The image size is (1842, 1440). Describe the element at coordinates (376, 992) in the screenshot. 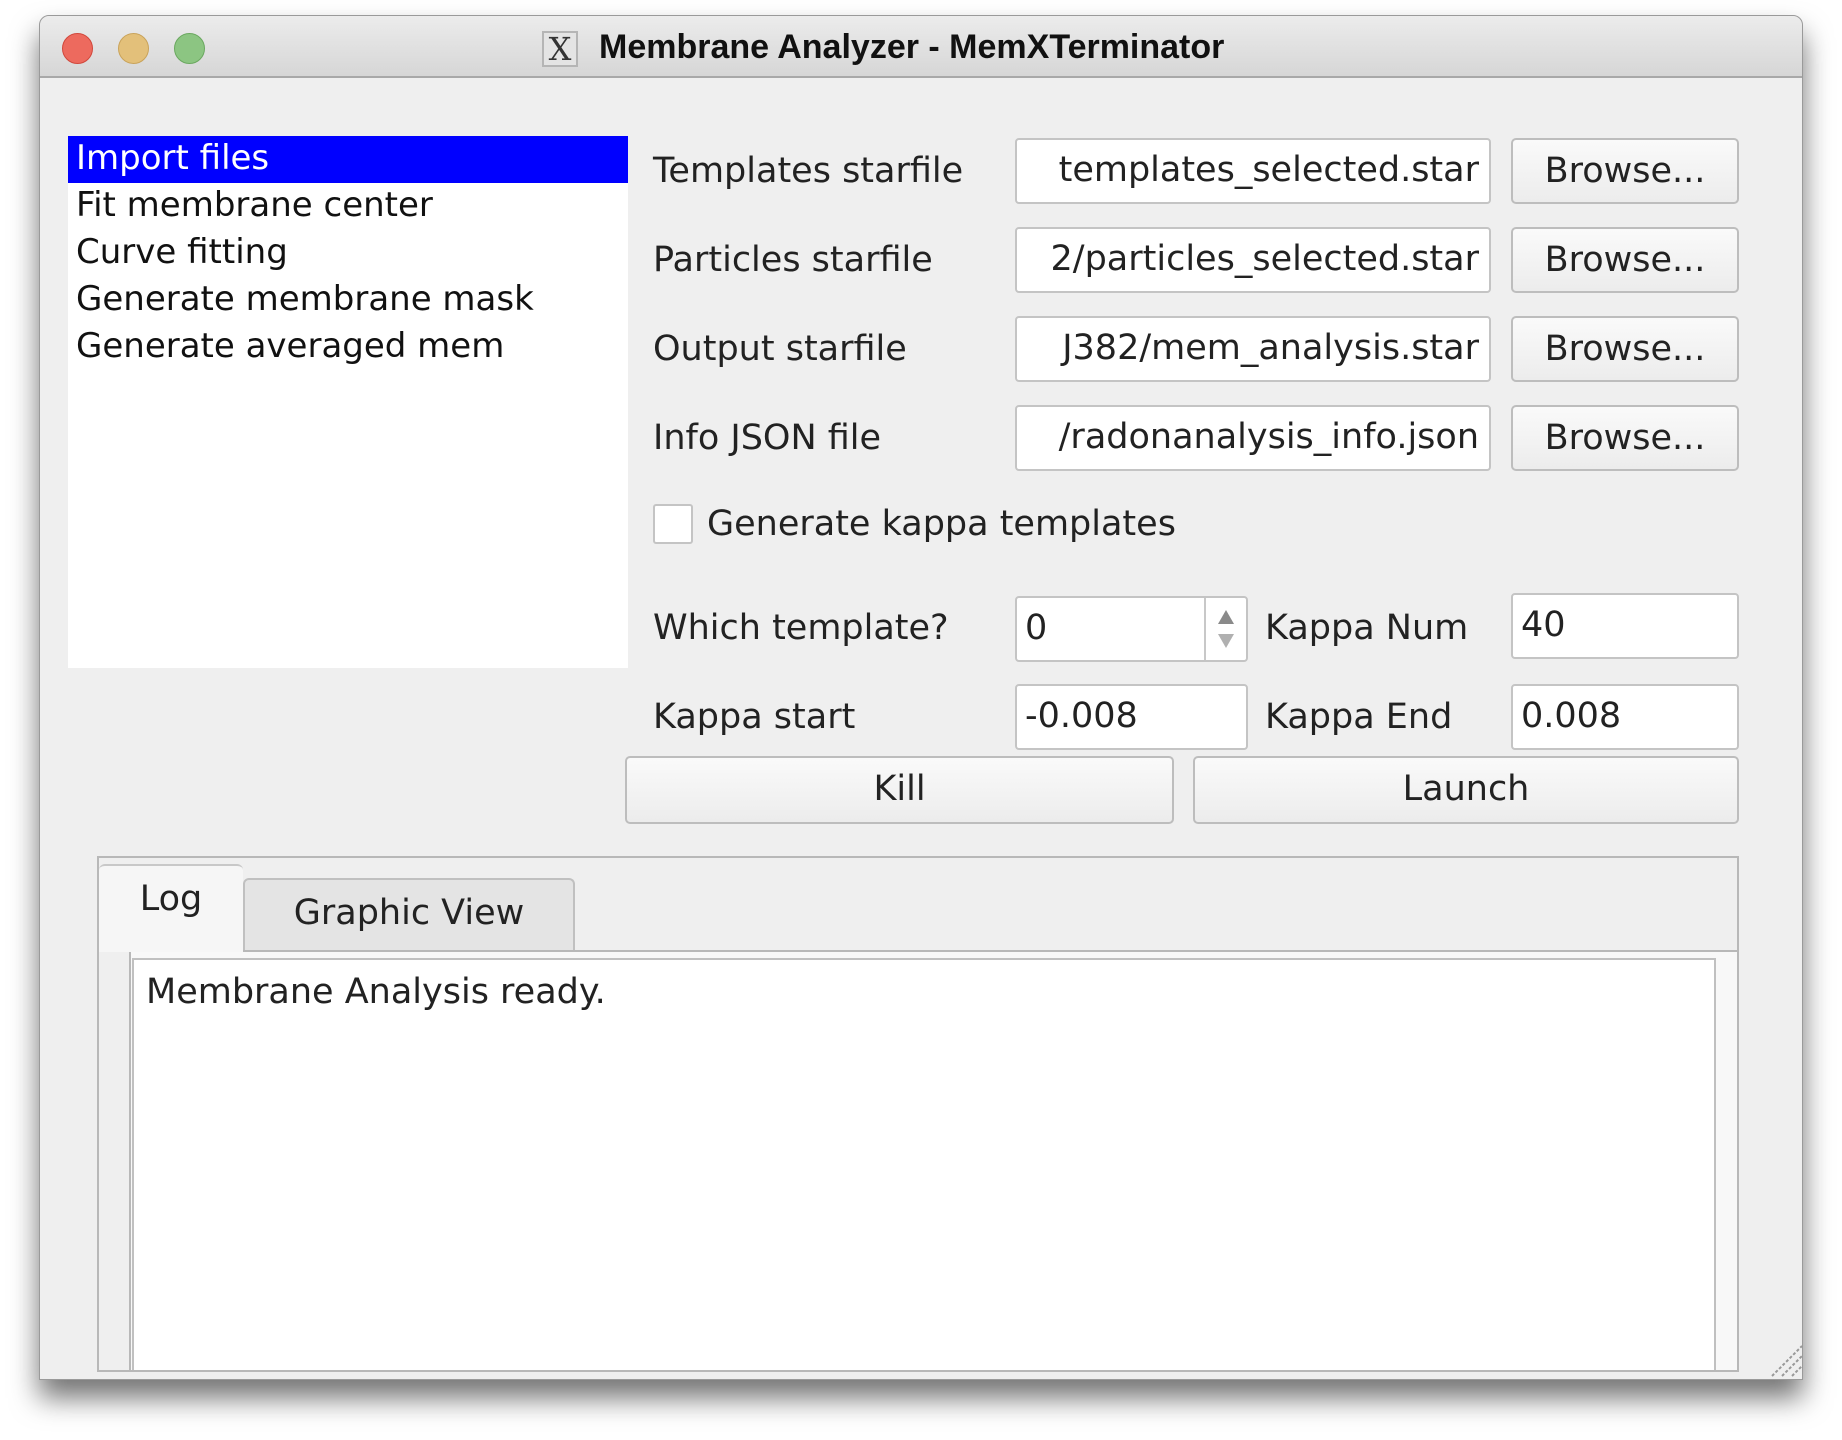

I see `log-message: Membrane Analysis ready.` at that location.